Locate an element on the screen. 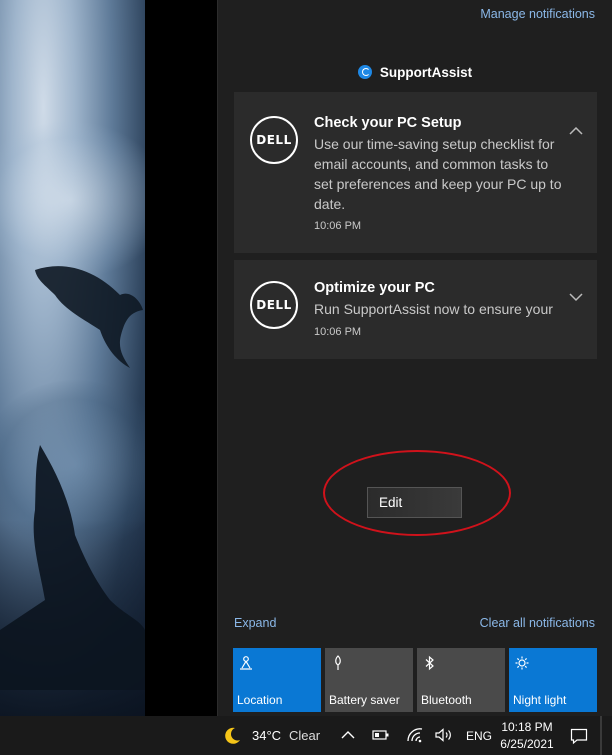 Image resolution: width=612 pixels, height=755 pixels. expand-link: Expand is located at coordinates (255, 623).